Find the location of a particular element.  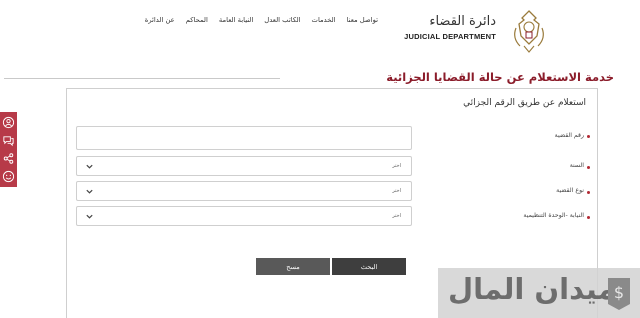

year-label: السنة is located at coordinates (576, 165).